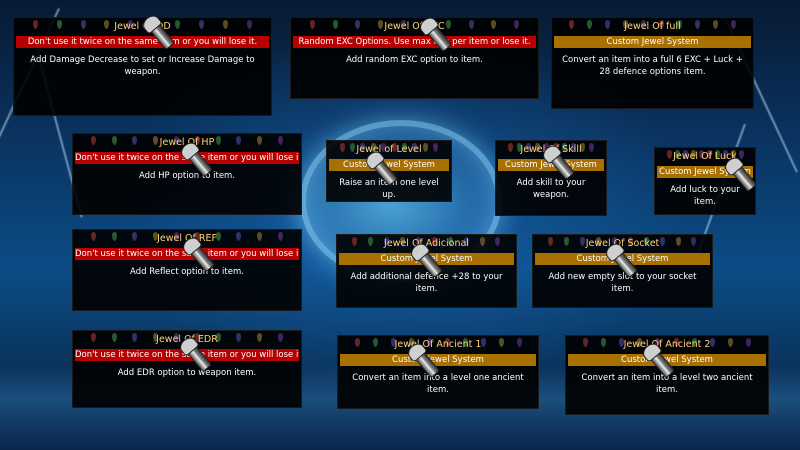 This screenshot has width=800, height=450. I want to click on tooltip-description: Add new empty slot to your socket item., so click(622, 283).